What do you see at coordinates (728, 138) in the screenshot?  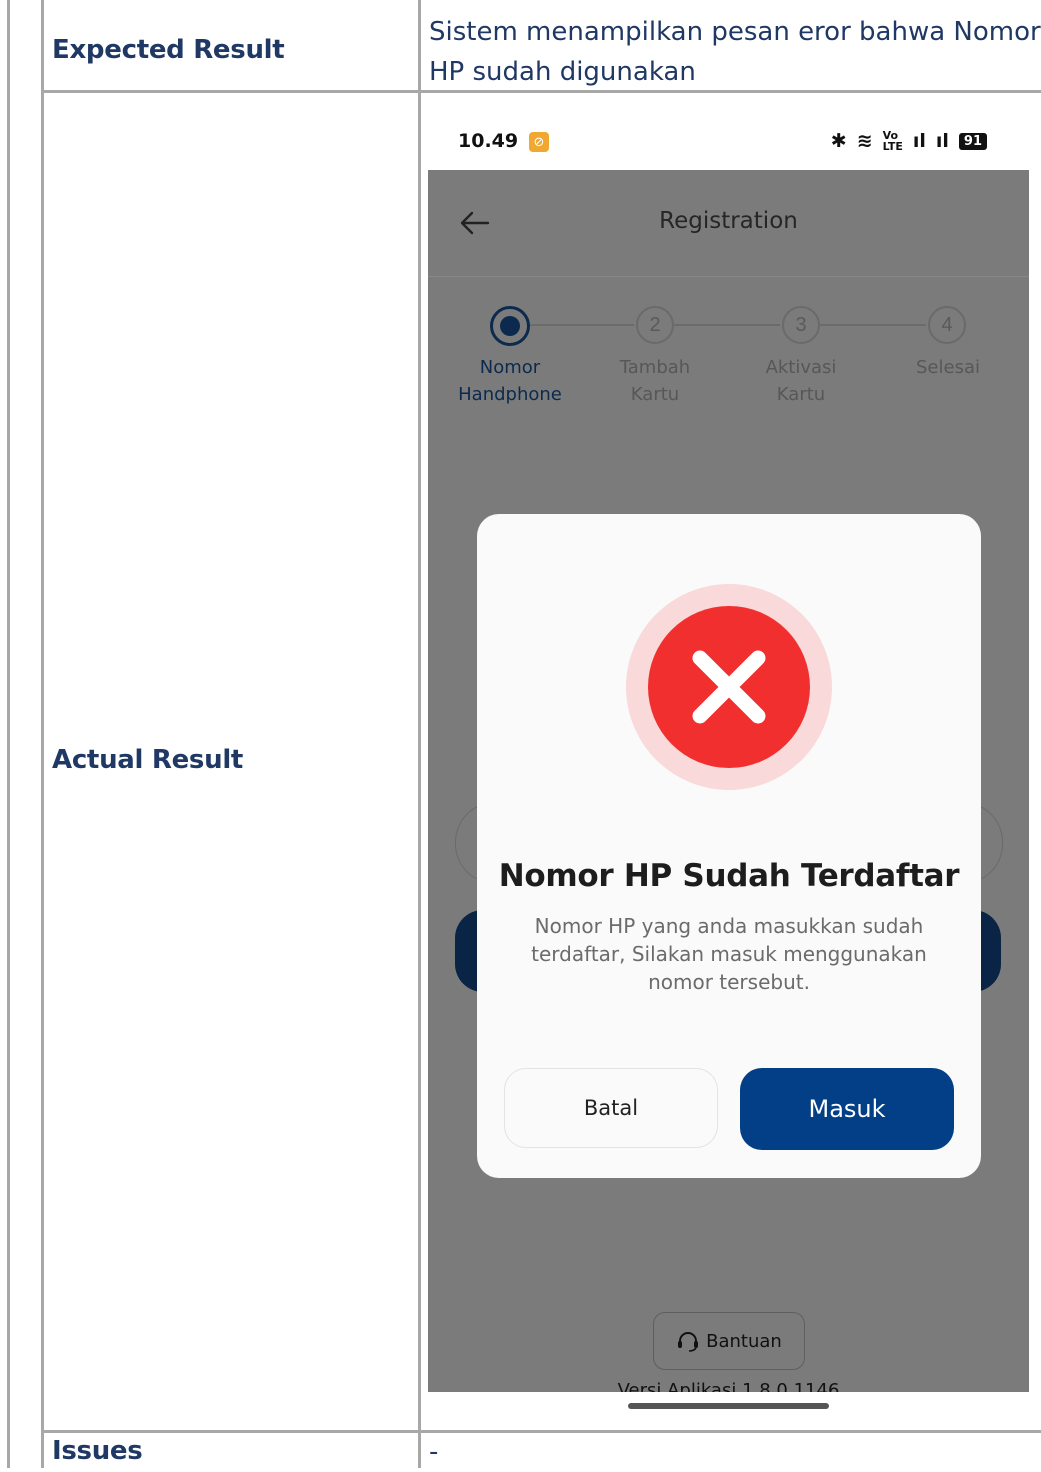 I see `status-bar: 10.49 ⊘ ✱ ≋ Vo LTE ıl ıl 91` at bounding box center [728, 138].